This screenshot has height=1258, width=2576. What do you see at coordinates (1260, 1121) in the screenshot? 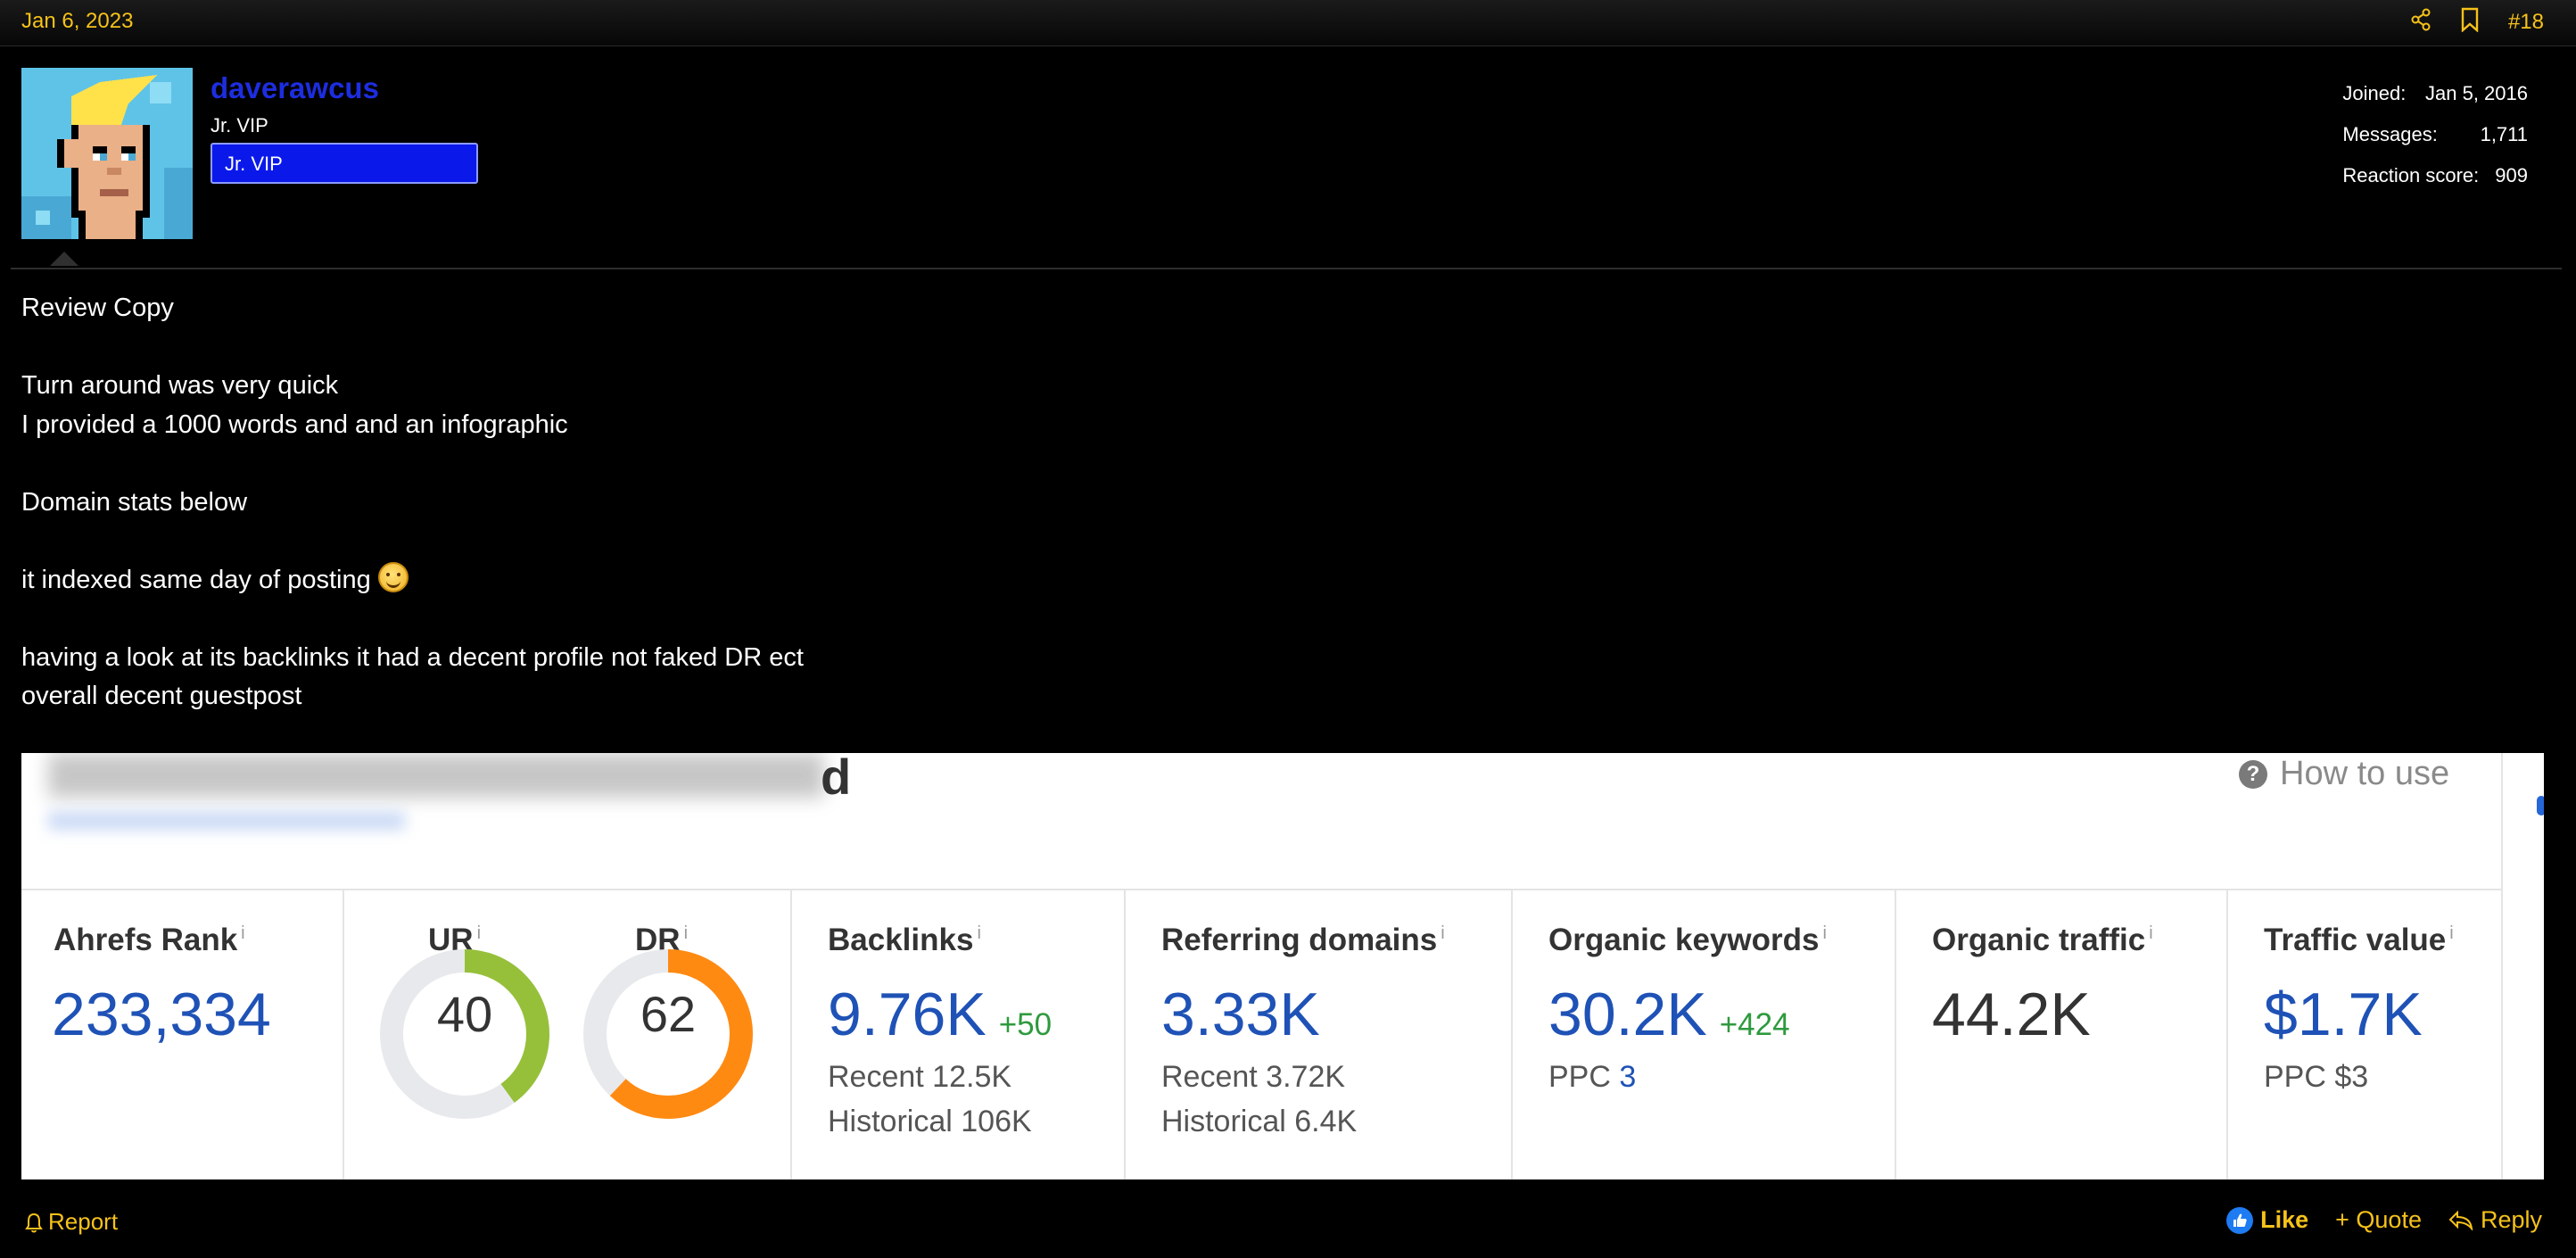
I see `metric-historical: Historical 6.4K` at bounding box center [1260, 1121].